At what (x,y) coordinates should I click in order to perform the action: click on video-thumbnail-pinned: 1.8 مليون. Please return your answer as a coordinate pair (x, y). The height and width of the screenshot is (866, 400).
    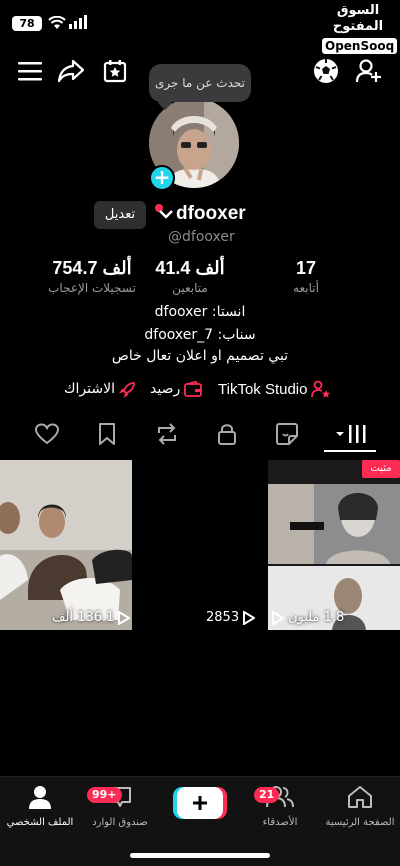
    Looking at the image, I should click on (334, 545).